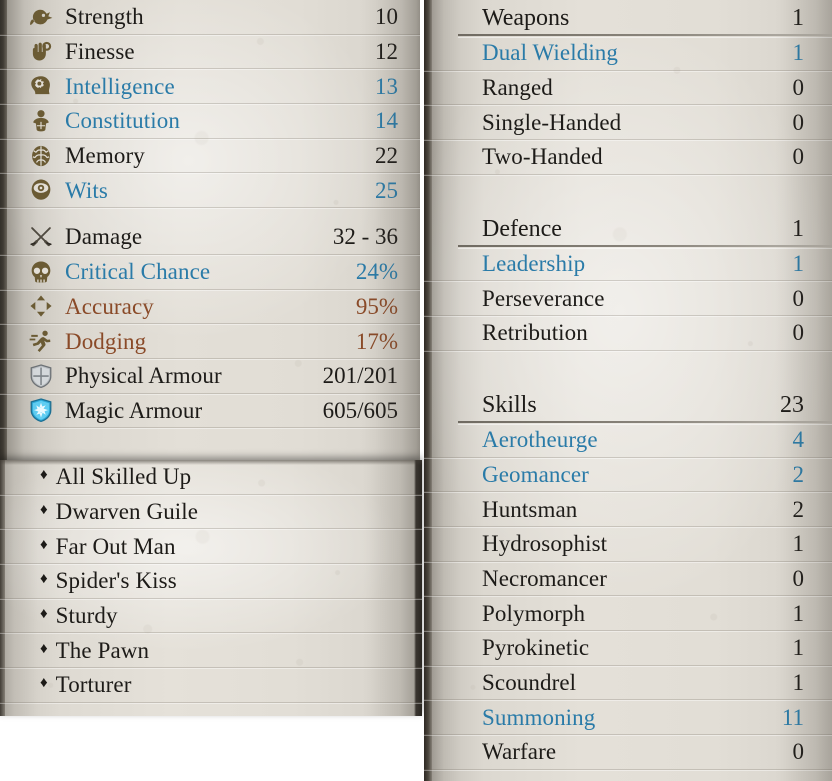 Image resolution: width=832 pixels, height=781 pixels. What do you see at coordinates (544, 578) in the screenshot?
I see `ability-label: Necromancer` at bounding box center [544, 578].